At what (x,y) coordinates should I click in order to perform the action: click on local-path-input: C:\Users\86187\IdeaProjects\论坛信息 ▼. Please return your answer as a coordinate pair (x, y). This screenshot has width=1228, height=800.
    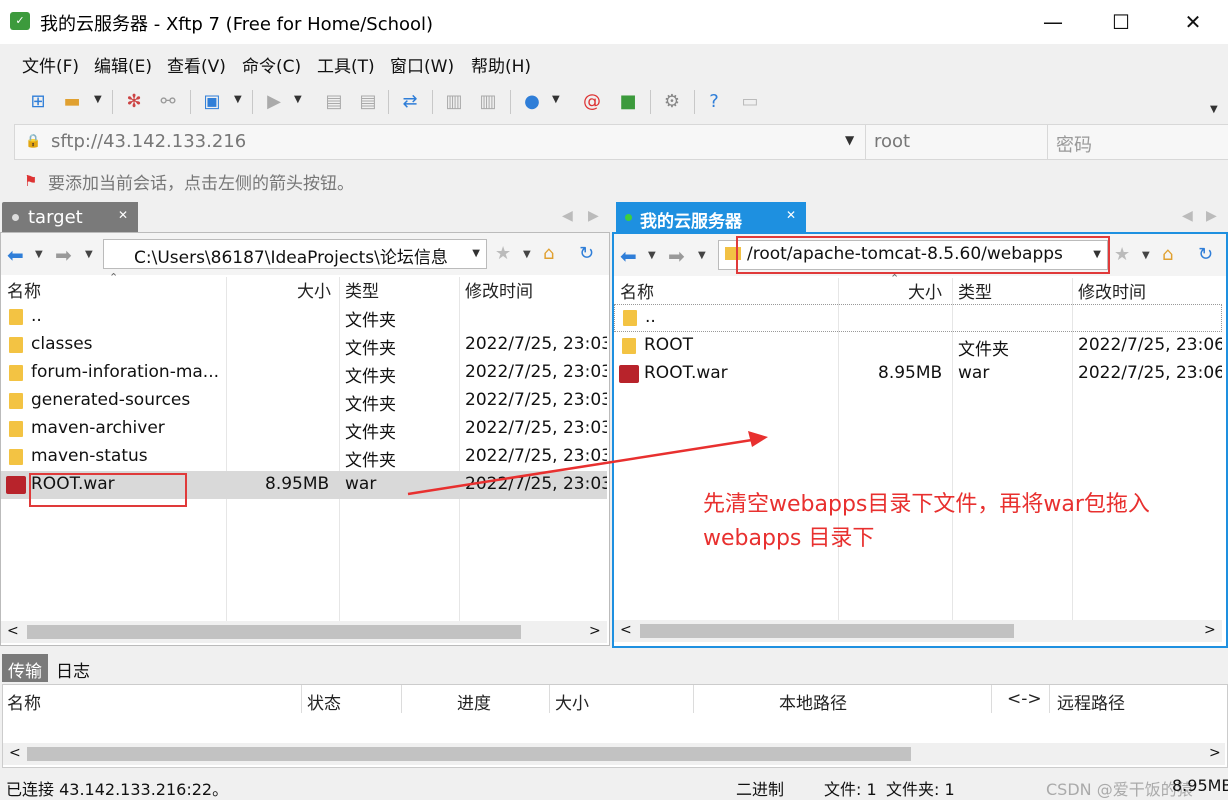
    Looking at the image, I should click on (295, 254).